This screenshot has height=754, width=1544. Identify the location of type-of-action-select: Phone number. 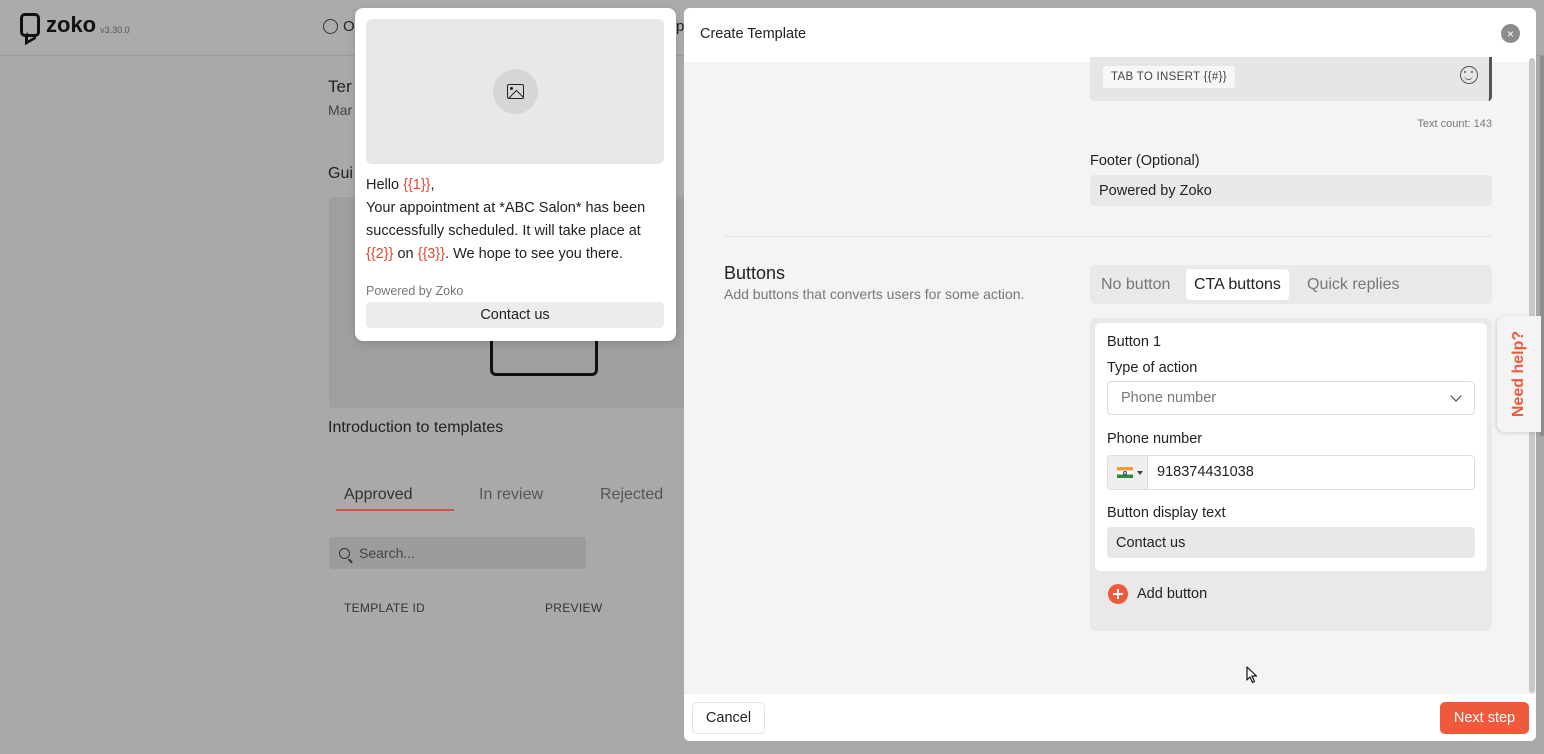
(1291, 398).